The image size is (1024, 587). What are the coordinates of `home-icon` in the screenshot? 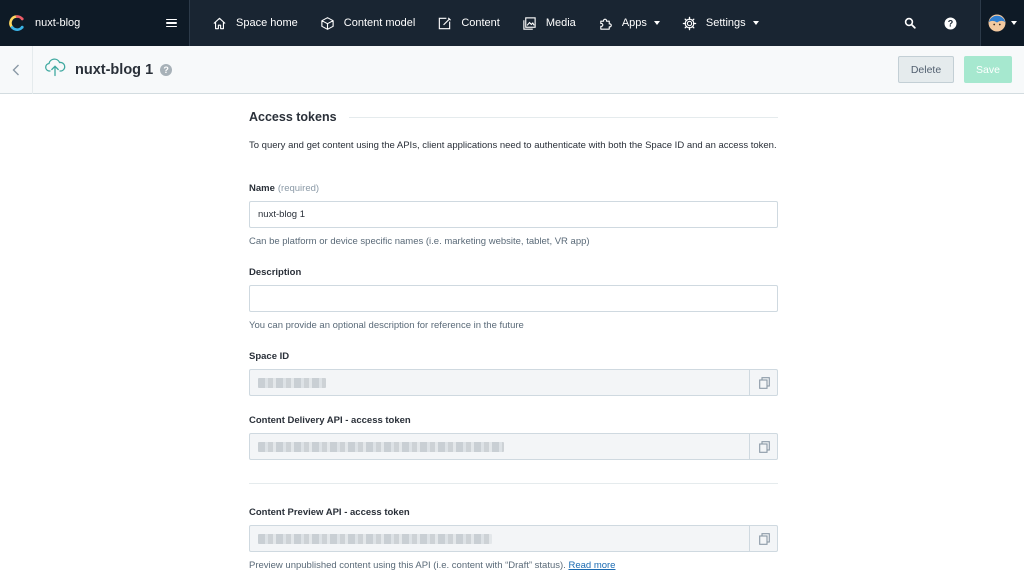 It's located at (219, 23).